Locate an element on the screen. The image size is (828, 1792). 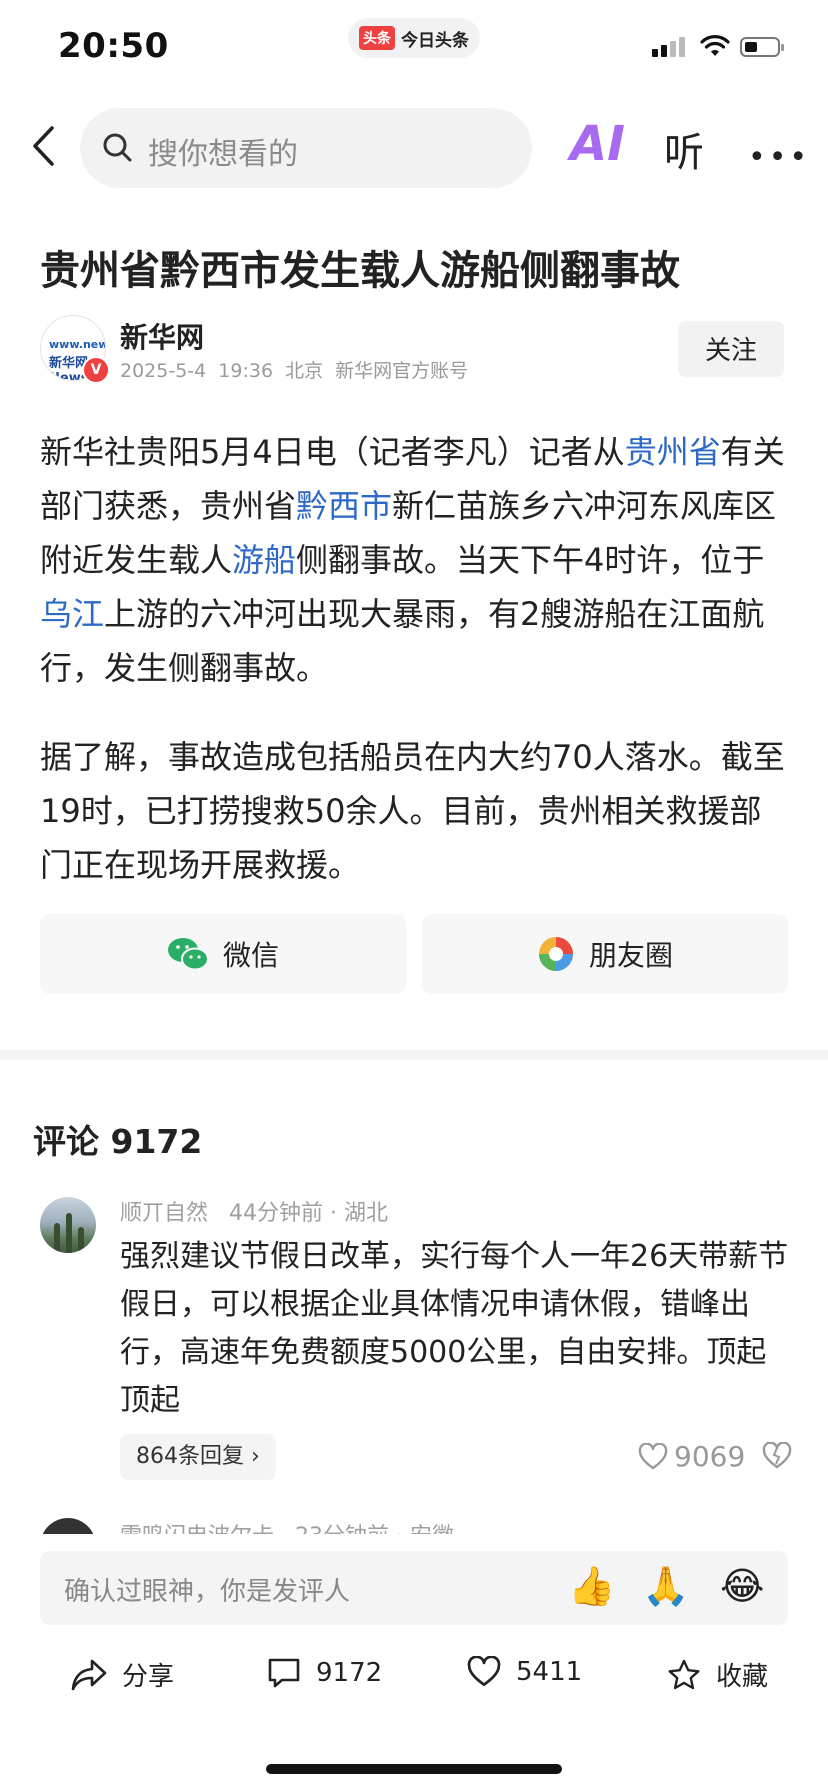
broken-heart-icon is located at coordinates (777, 1456).